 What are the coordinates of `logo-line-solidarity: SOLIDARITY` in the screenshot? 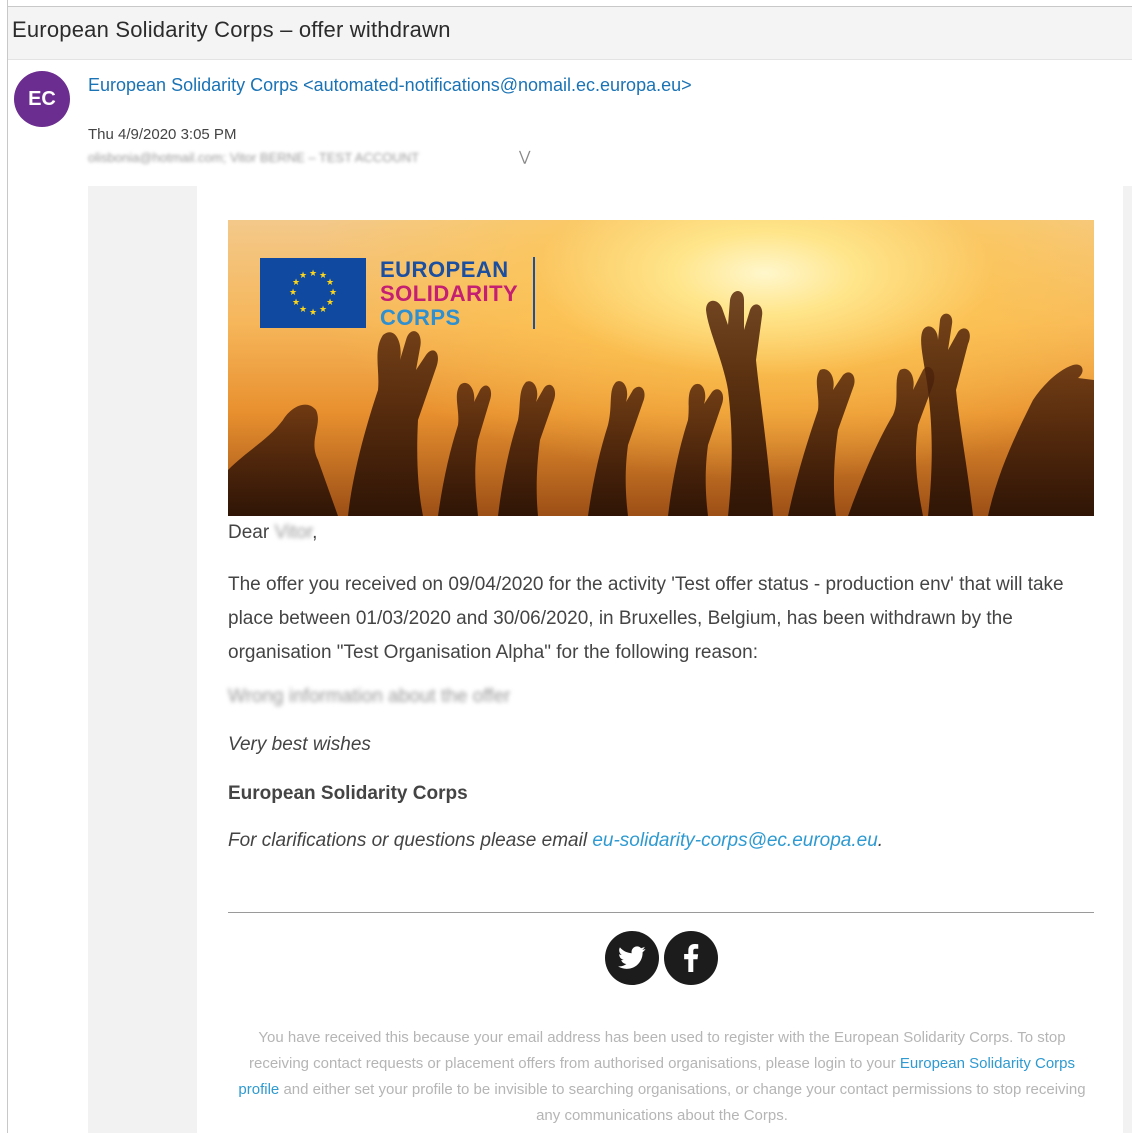 It's located at (449, 293).